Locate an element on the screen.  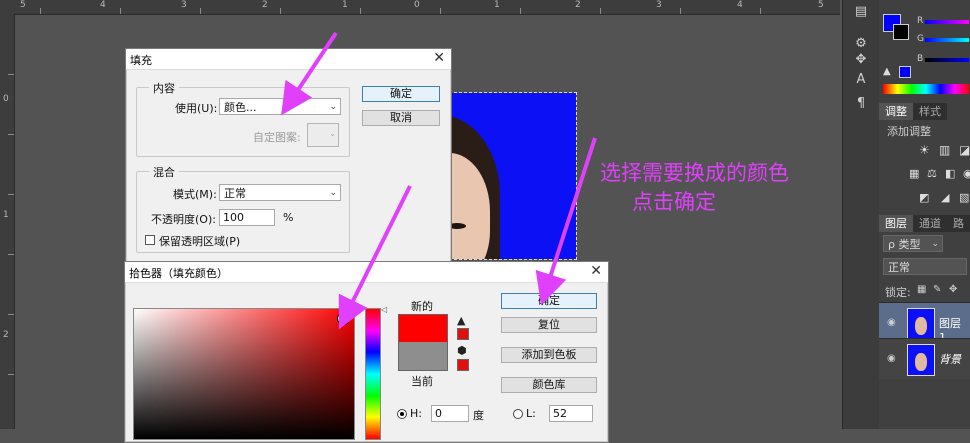
custom-pattern-picker: ⌄ is located at coordinates (323, 135).